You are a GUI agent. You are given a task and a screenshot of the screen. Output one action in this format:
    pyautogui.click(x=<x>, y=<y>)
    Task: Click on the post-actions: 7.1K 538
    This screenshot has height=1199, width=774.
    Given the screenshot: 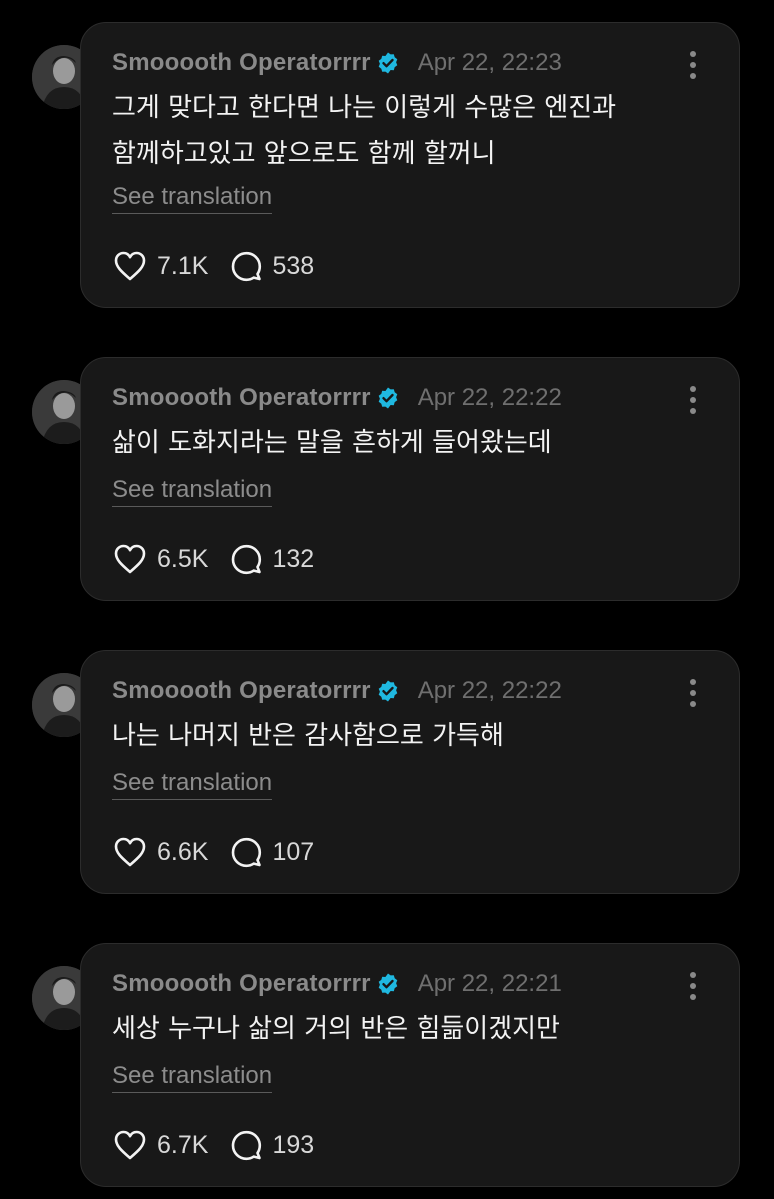 What is the action you would take?
    pyautogui.click(x=213, y=266)
    